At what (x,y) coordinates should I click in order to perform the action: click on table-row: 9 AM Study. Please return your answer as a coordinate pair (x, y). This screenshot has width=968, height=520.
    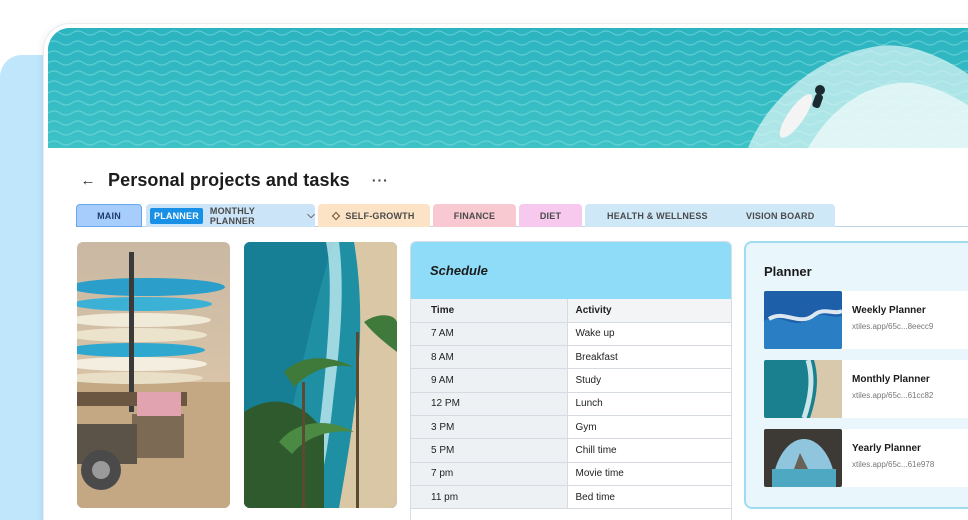
    Looking at the image, I should click on (571, 380).